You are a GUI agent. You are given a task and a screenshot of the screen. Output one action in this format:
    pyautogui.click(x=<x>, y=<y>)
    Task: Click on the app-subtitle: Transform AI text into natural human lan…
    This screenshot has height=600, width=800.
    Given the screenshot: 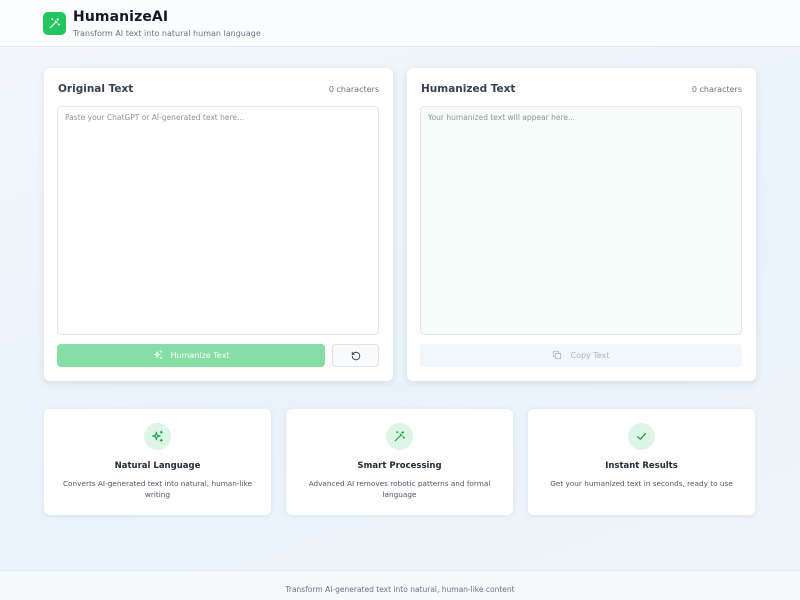 What is the action you would take?
    pyautogui.click(x=167, y=33)
    